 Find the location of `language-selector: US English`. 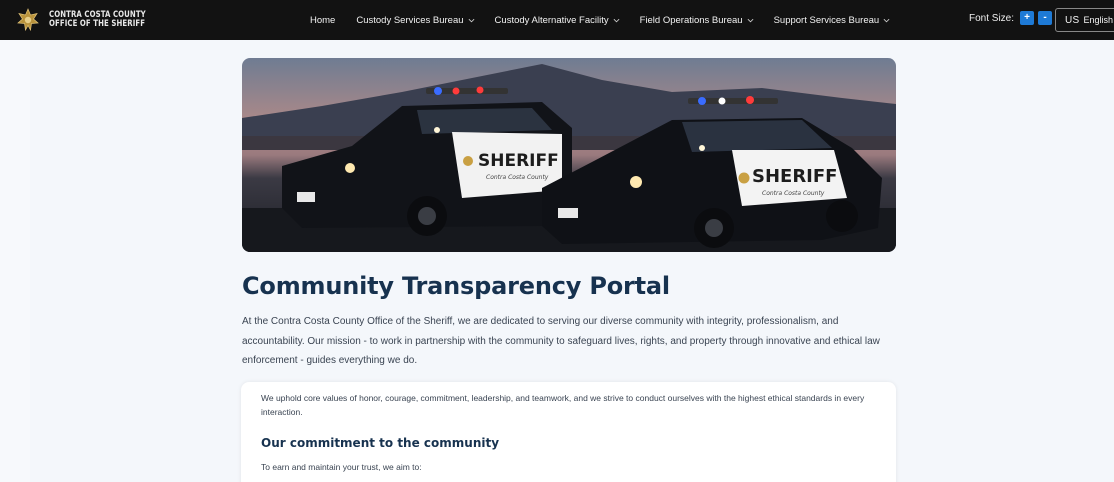

language-selector: US English is located at coordinates (1084, 20).